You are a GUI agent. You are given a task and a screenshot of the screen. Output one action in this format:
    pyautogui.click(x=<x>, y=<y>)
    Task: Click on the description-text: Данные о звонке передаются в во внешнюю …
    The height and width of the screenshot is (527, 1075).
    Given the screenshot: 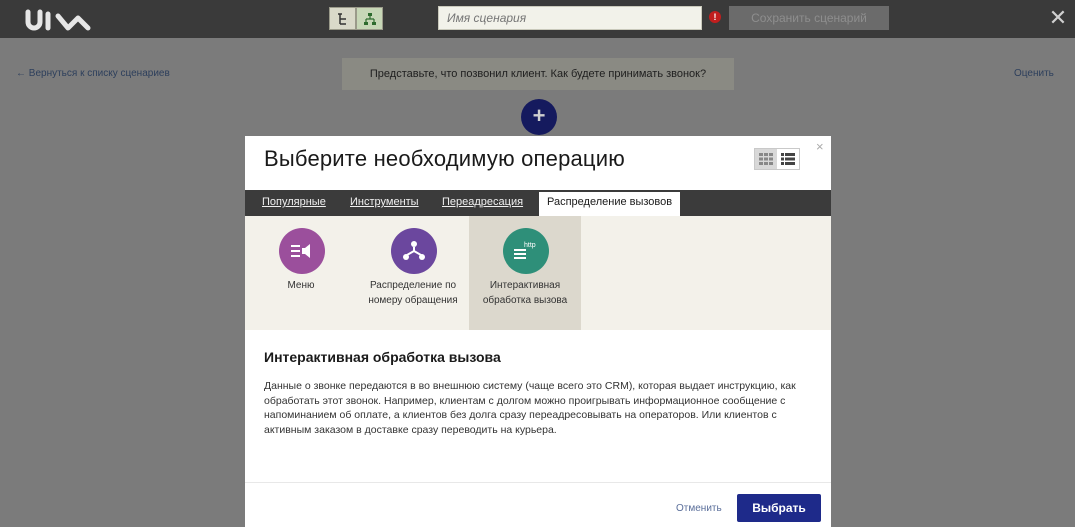 What is the action you would take?
    pyautogui.click(x=530, y=408)
    